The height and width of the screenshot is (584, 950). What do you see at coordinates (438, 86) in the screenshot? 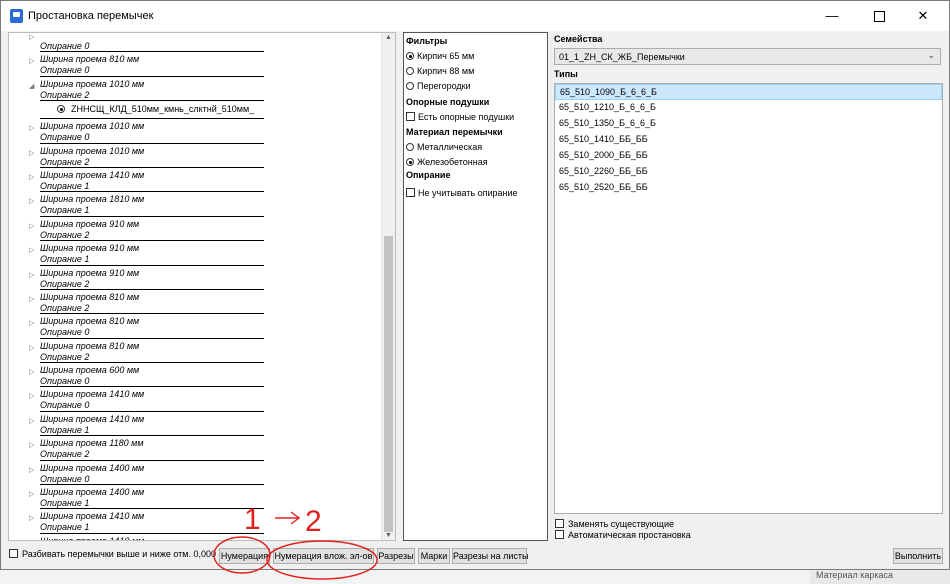
I see `radio-partitions: Перегородки` at bounding box center [438, 86].